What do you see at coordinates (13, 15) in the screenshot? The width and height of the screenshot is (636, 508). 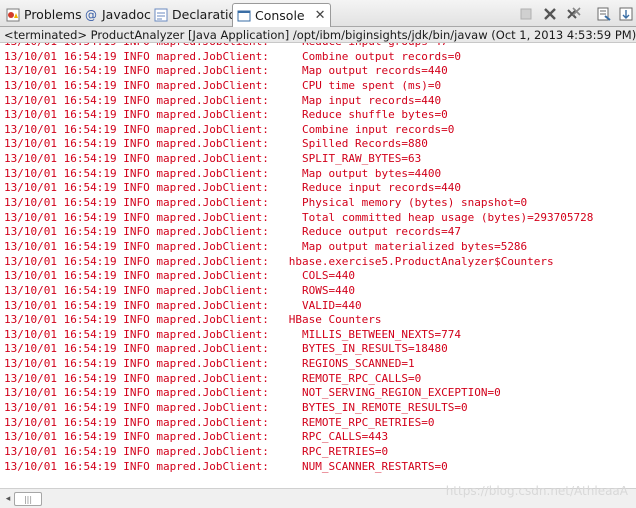 I see `problems-icon` at bounding box center [13, 15].